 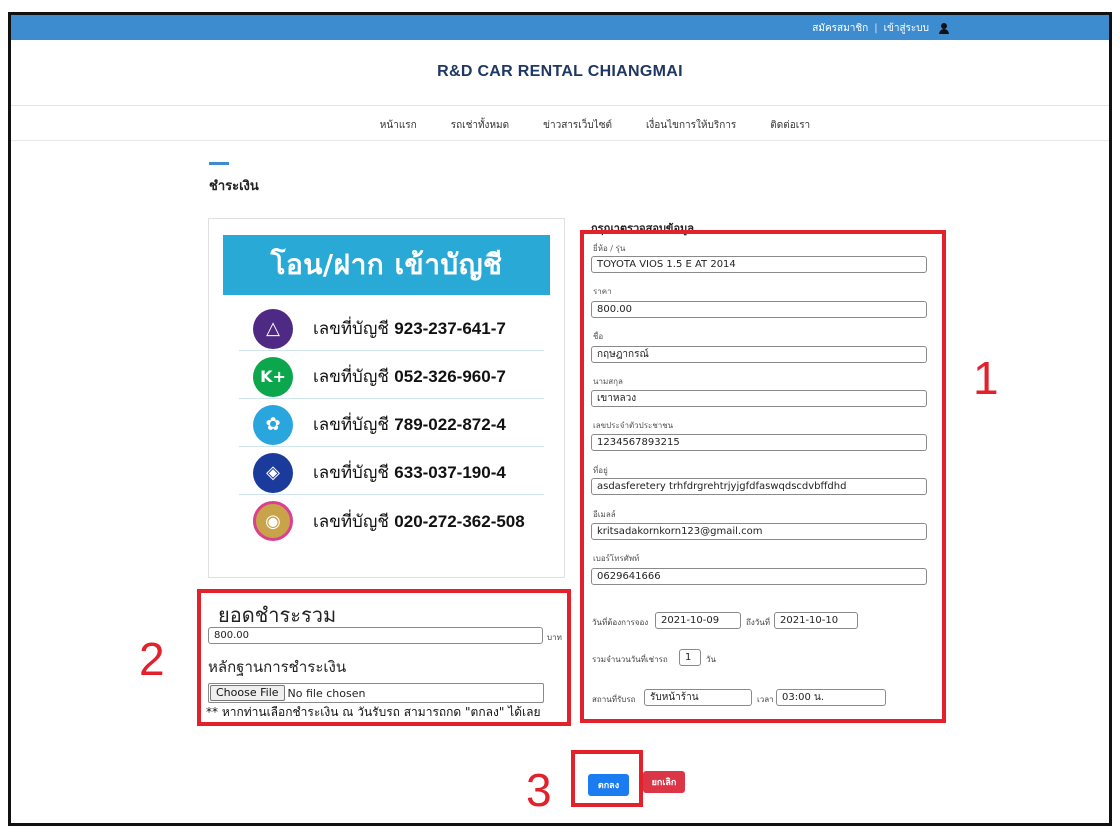 I want to click on nav-home: หน้าแรก, so click(x=398, y=125).